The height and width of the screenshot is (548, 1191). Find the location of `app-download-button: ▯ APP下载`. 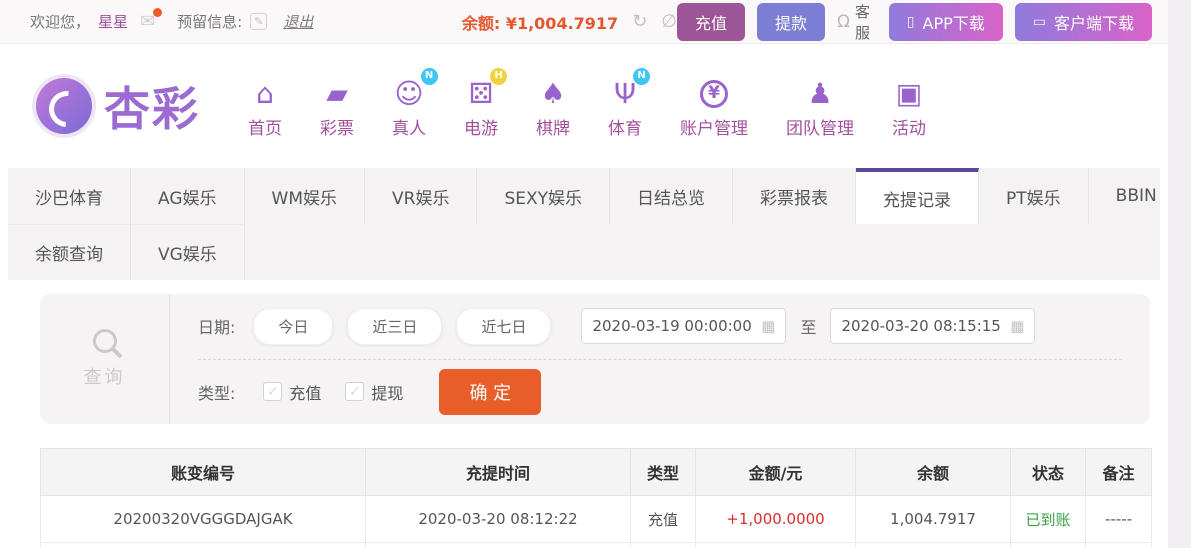

app-download-button: ▯ APP下载 is located at coordinates (945, 21).